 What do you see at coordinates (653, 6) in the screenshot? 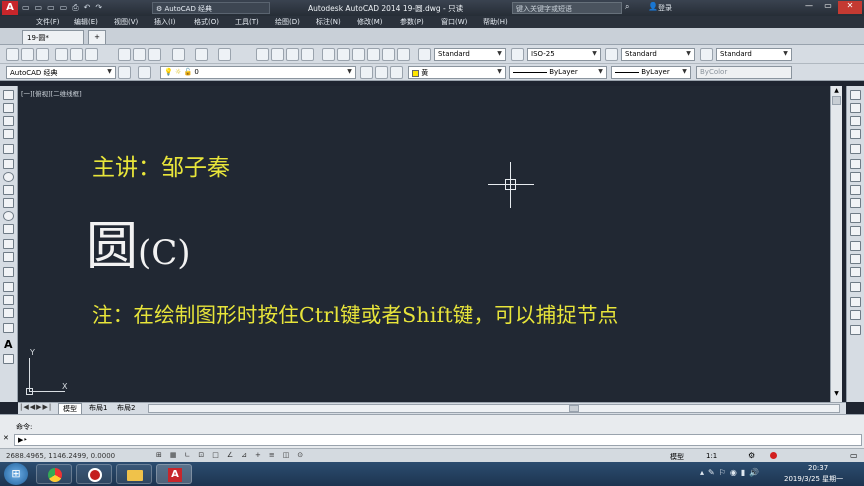
I see `user-icon: 👤` at bounding box center [653, 6].